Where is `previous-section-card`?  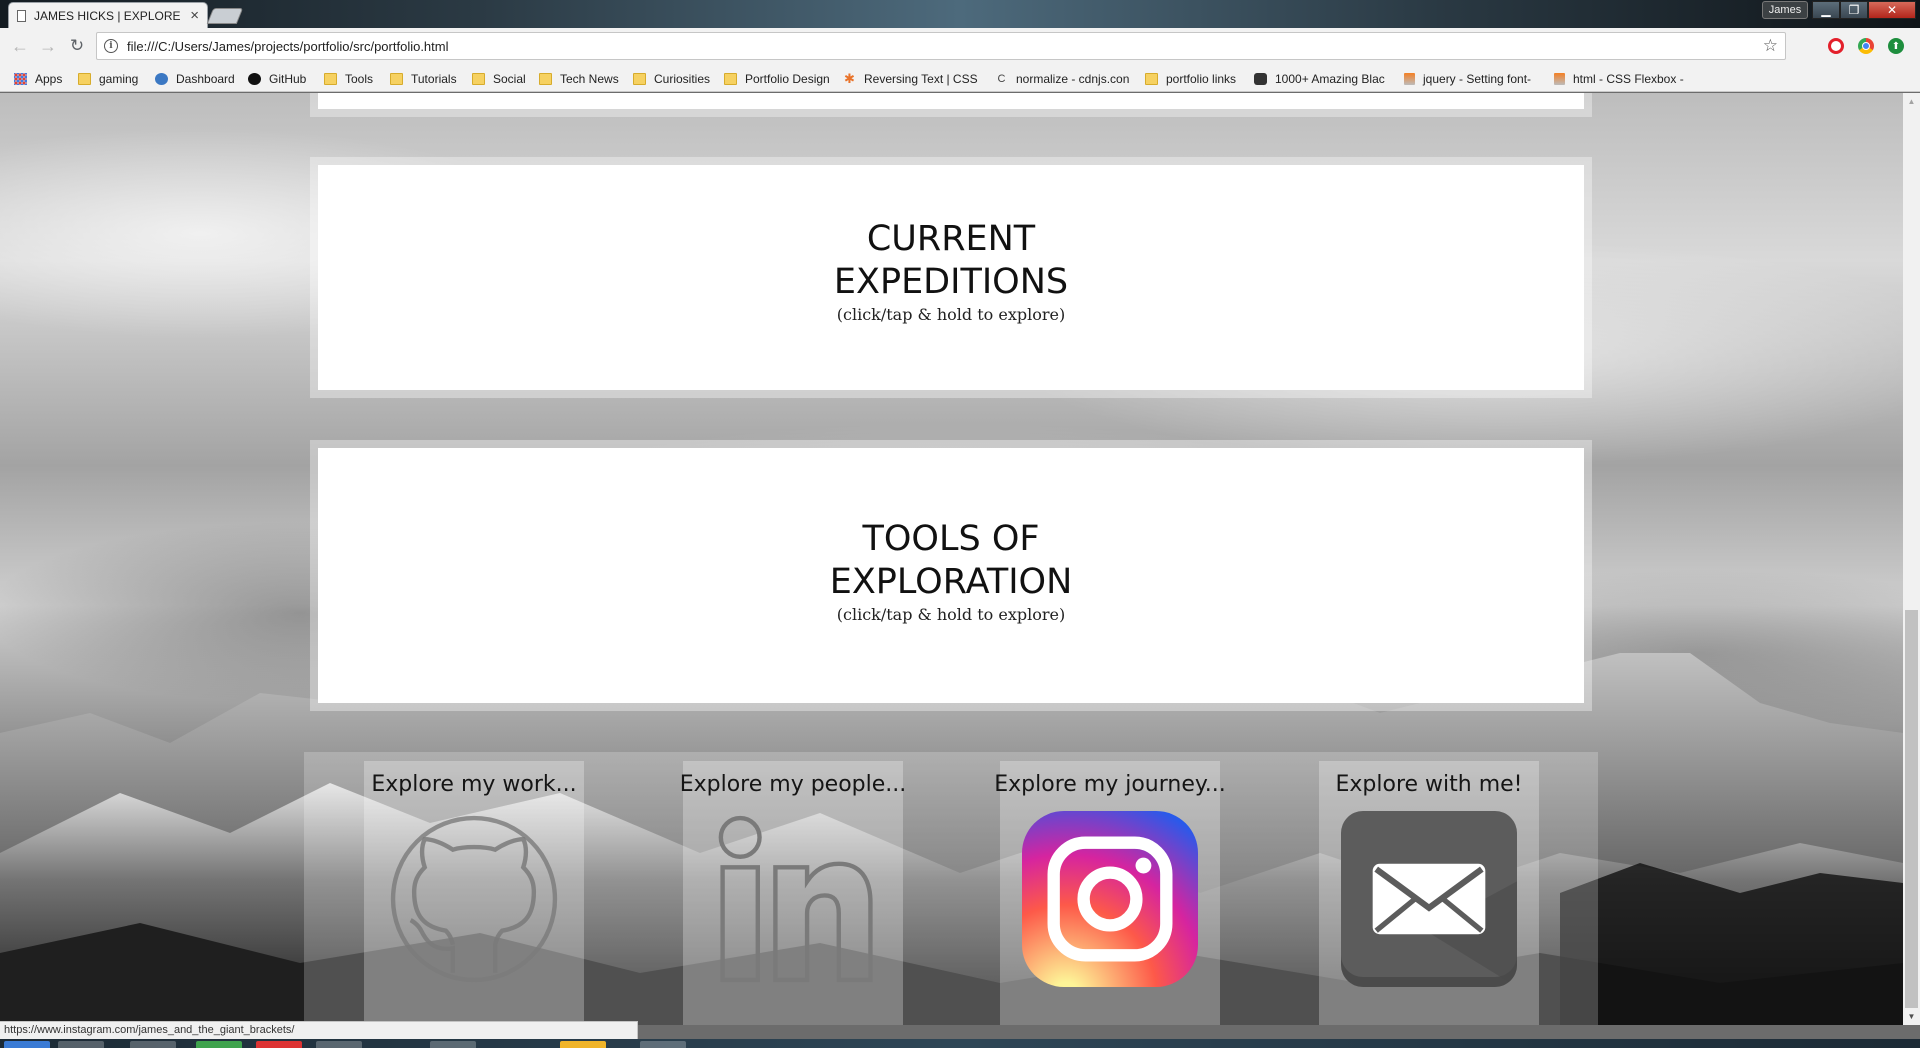 previous-section-card is located at coordinates (951, 101).